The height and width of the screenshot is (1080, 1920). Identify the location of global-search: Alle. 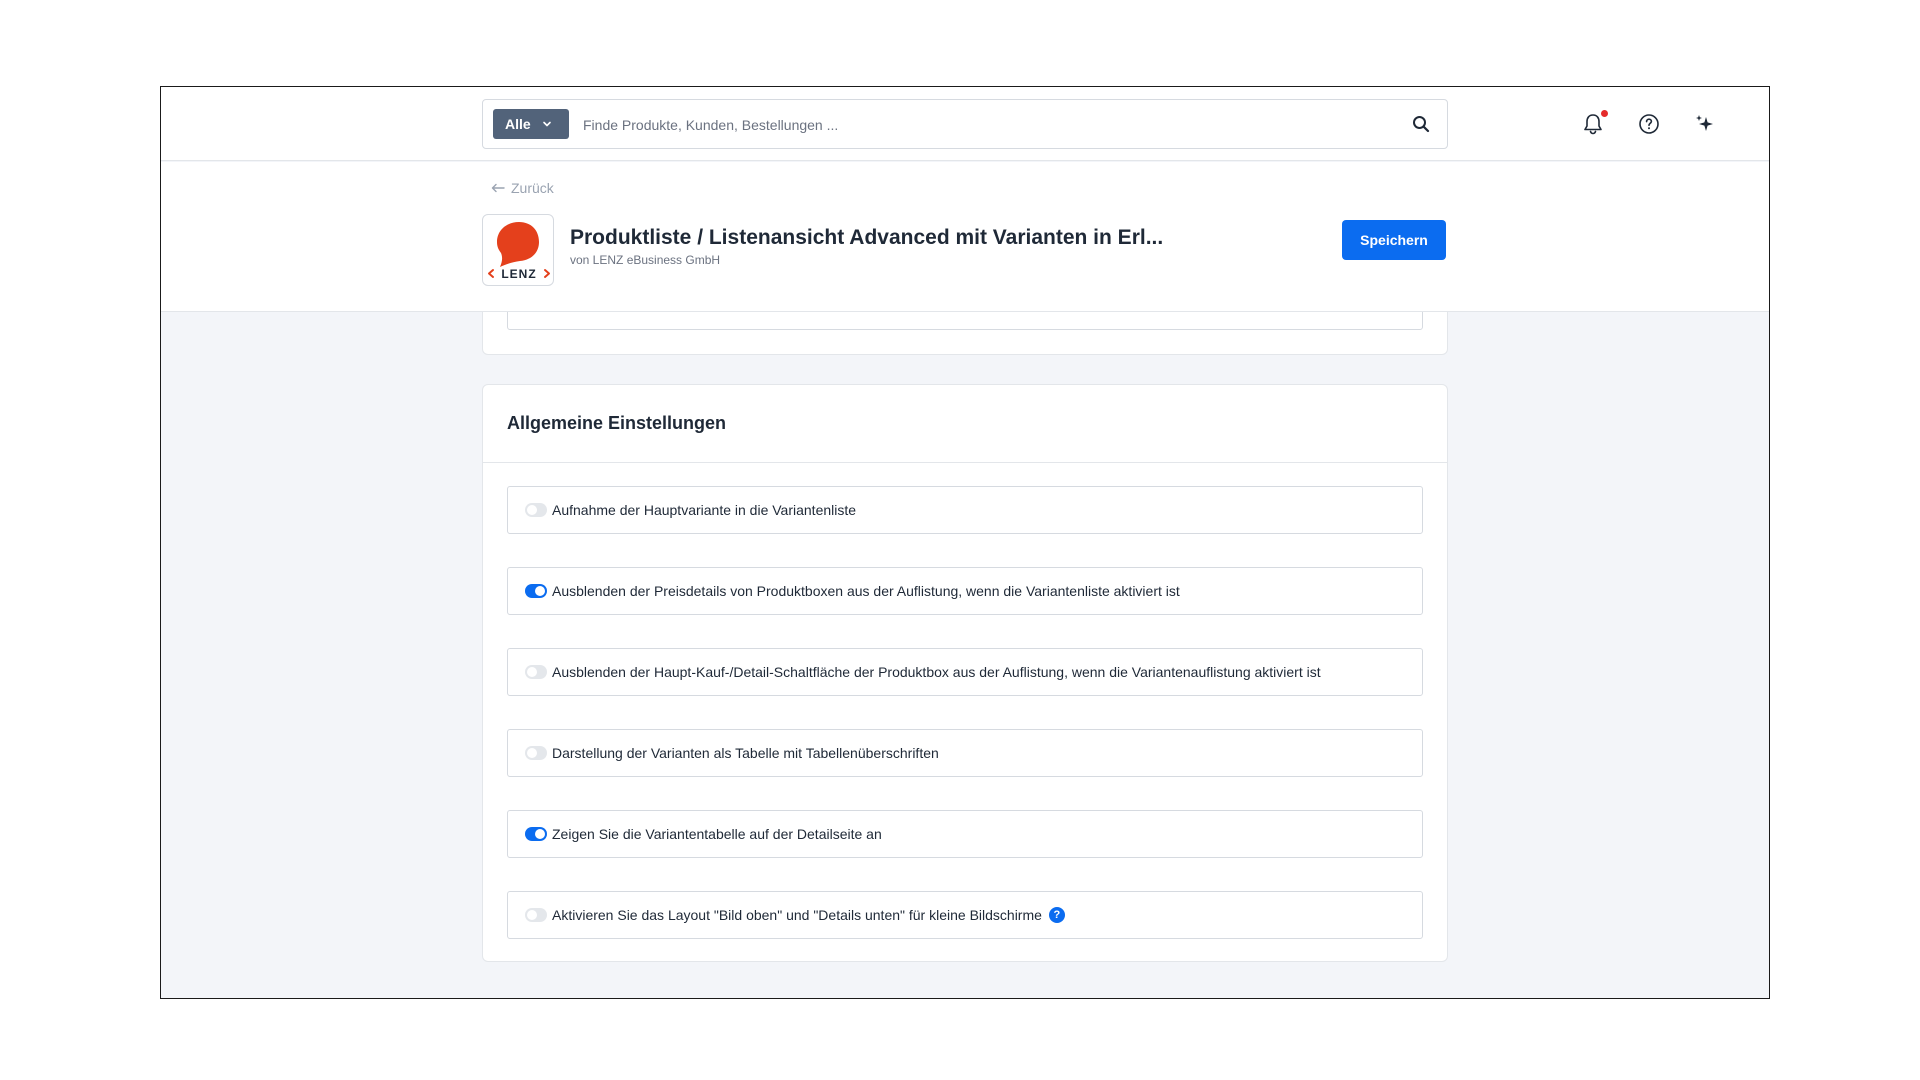
(965, 124).